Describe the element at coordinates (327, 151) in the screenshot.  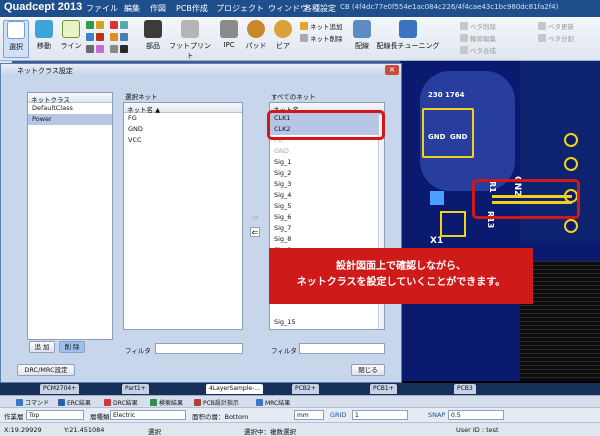
I see `all-net-item: GND` at that location.